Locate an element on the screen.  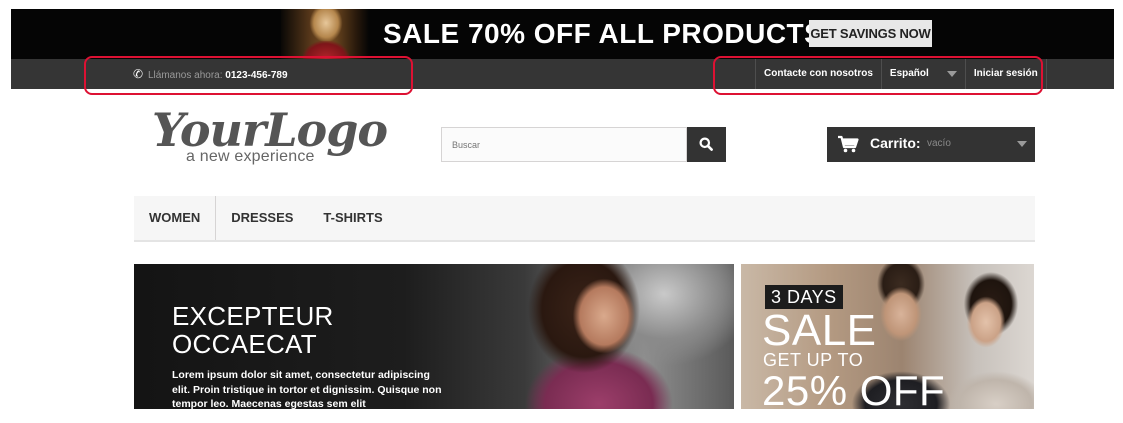
logo-tagline: a new experience is located at coordinates (250, 156).